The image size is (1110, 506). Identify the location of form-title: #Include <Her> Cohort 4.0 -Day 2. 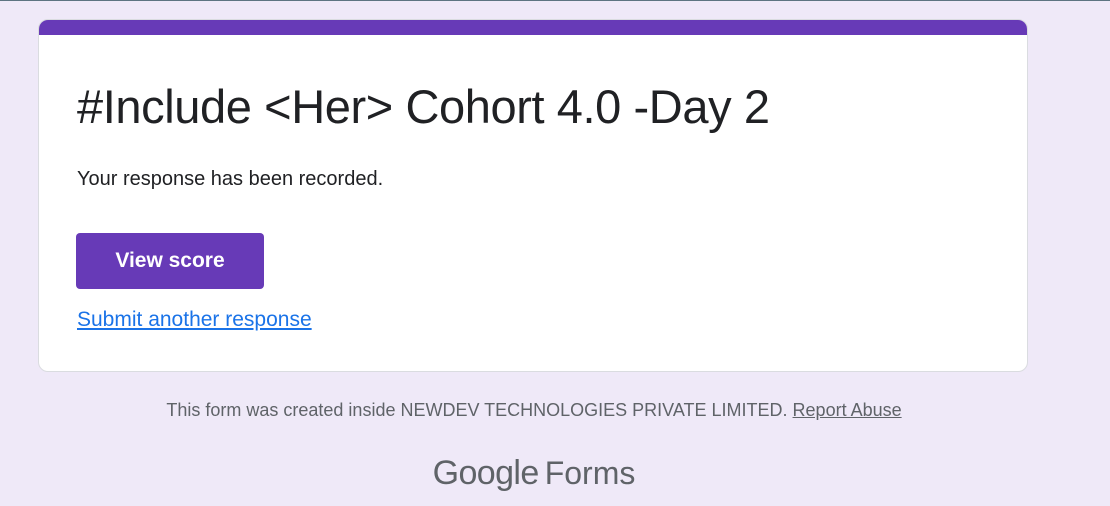
(423, 106).